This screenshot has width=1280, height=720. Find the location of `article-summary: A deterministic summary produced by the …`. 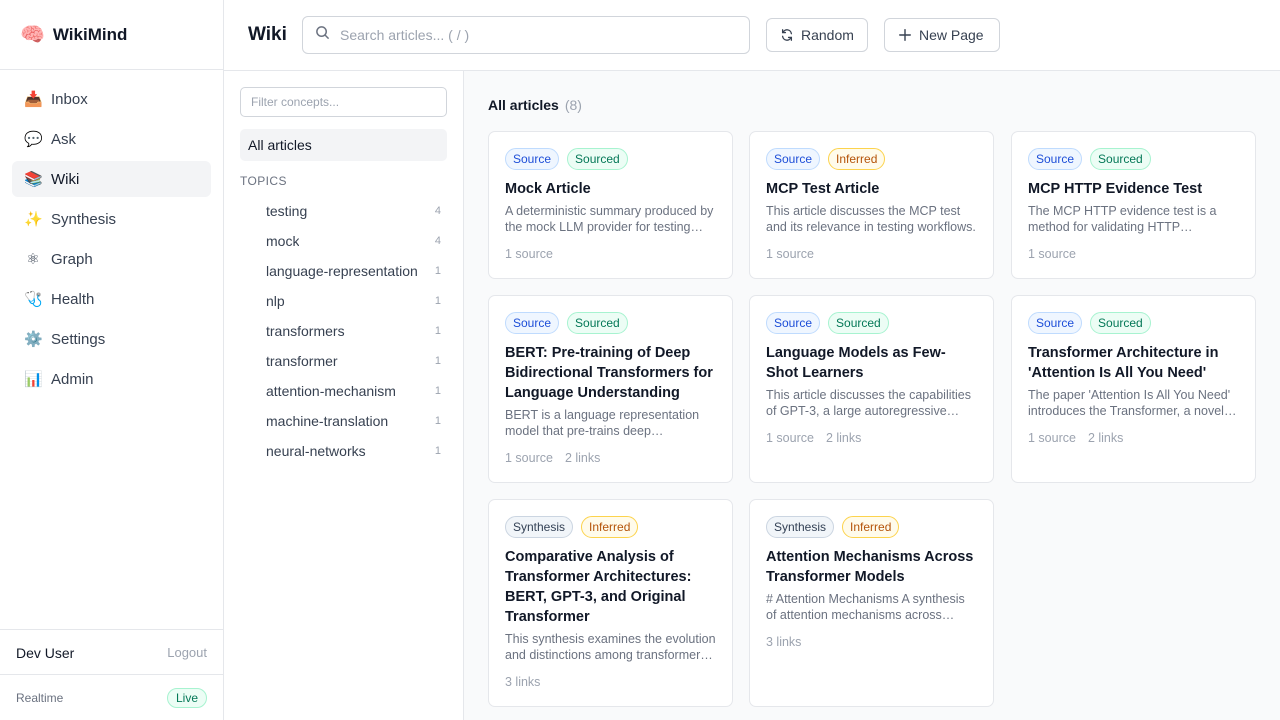

article-summary: A deterministic summary produced by the … is located at coordinates (609, 219).